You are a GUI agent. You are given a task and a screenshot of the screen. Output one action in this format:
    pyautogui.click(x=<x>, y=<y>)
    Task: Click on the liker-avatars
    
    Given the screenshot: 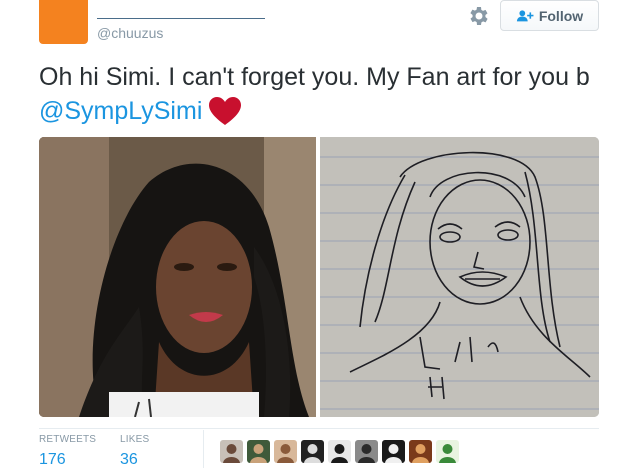 What is the action you would take?
    pyautogui.click(x=339, y=451)
    